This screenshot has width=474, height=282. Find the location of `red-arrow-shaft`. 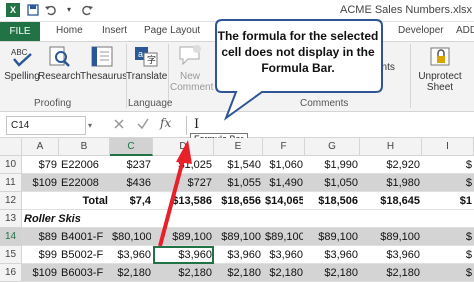

red-arrow-shaft is located at coordinates (171, 203).